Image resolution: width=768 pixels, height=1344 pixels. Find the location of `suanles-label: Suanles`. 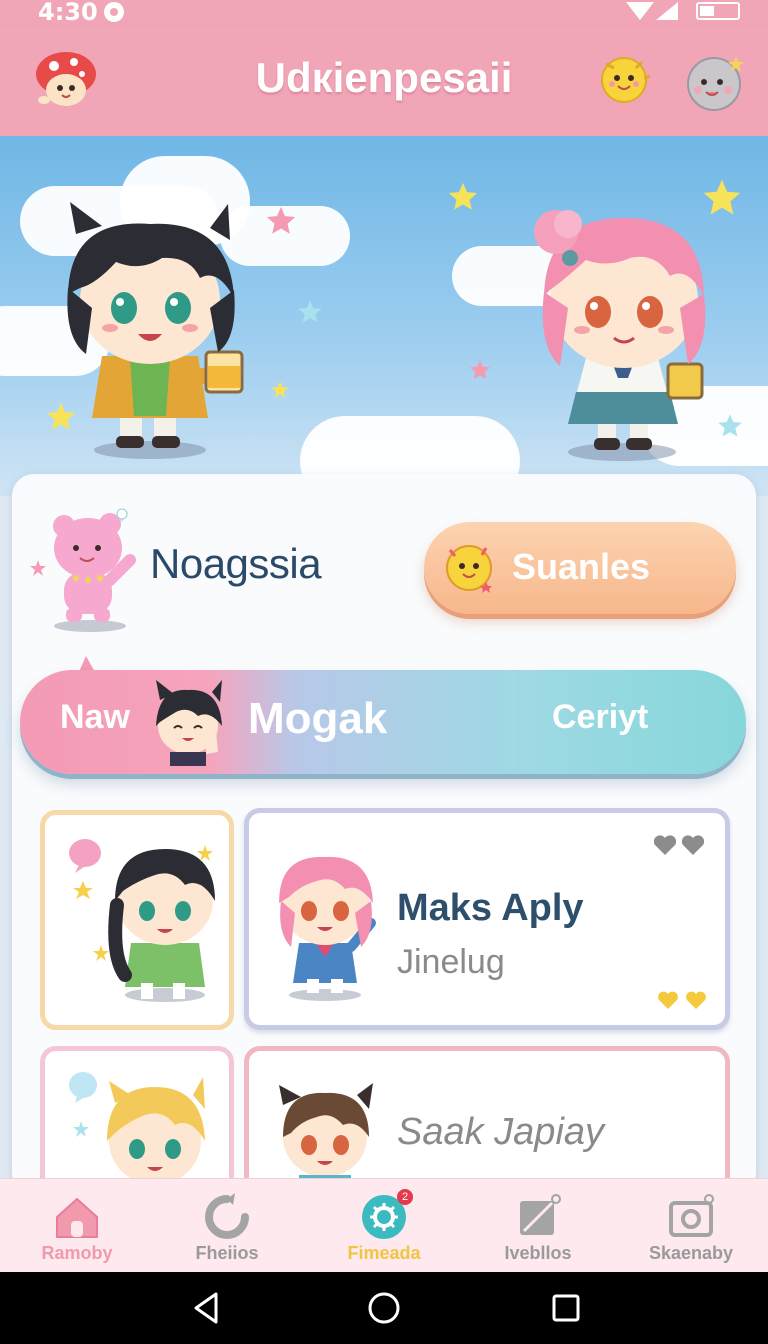

suanles-label: Suanles is located at coordinates (581, 566).